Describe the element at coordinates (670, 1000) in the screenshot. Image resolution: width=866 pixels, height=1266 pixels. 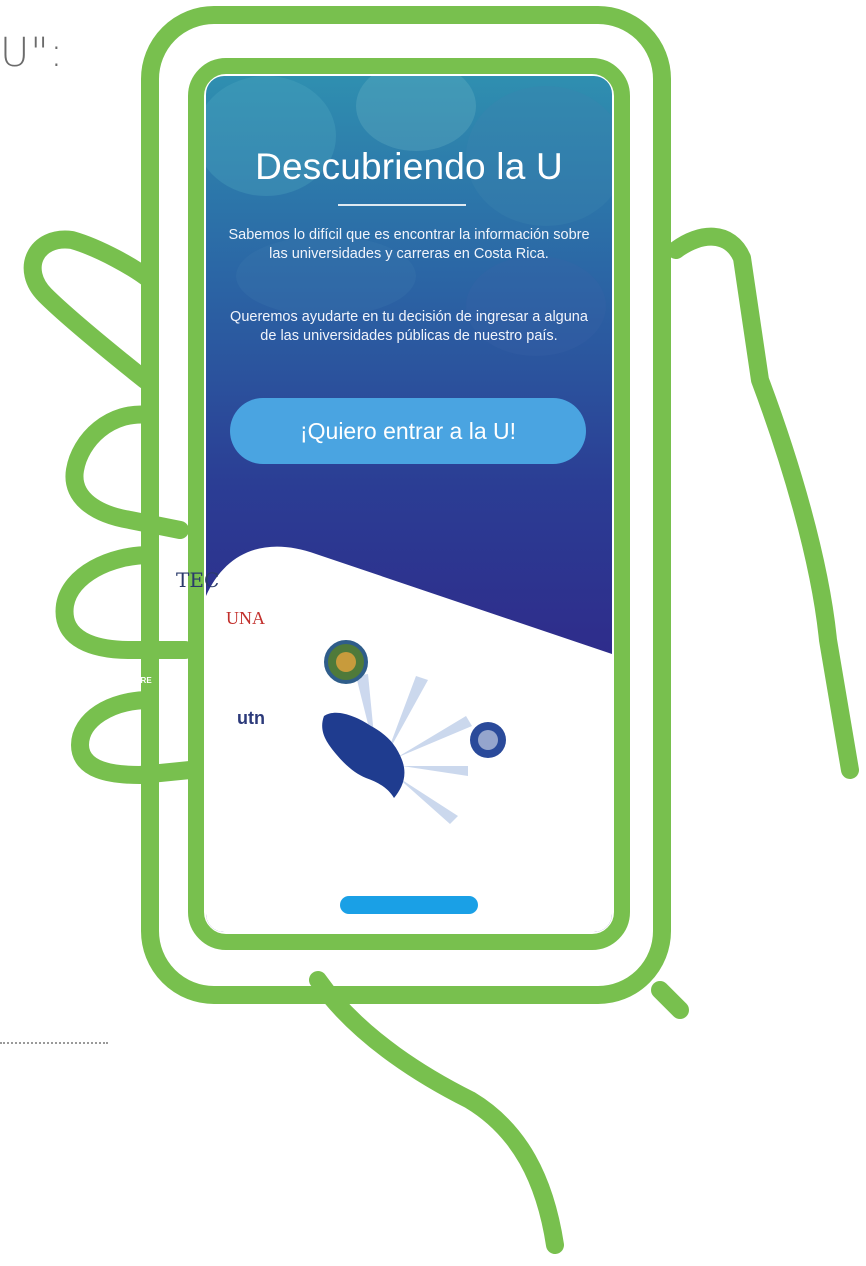
I see `palm-bottom-outline` at that location.